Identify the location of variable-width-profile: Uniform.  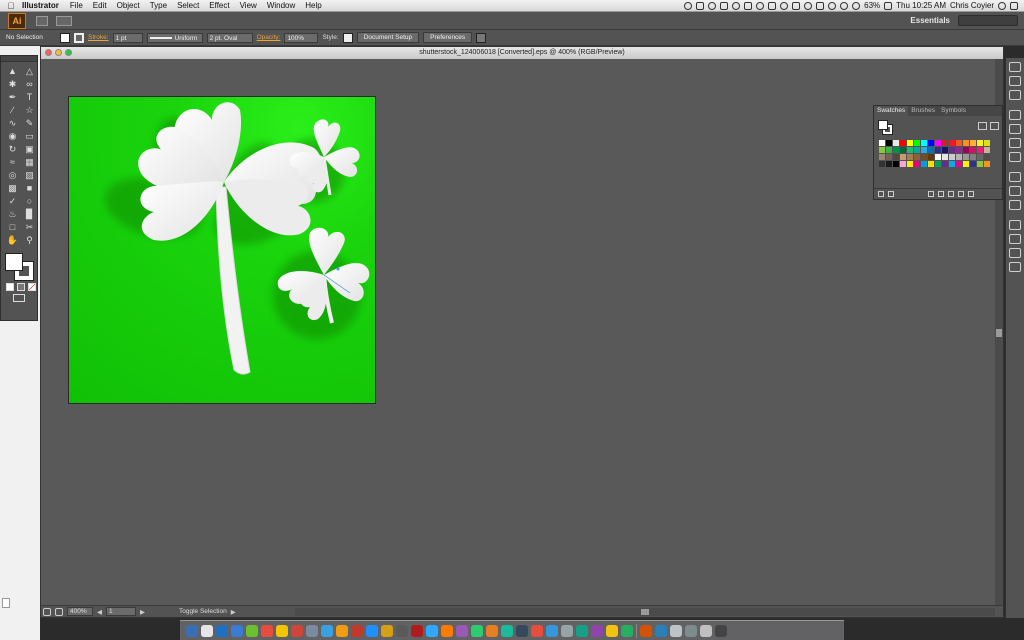
(174, 37).